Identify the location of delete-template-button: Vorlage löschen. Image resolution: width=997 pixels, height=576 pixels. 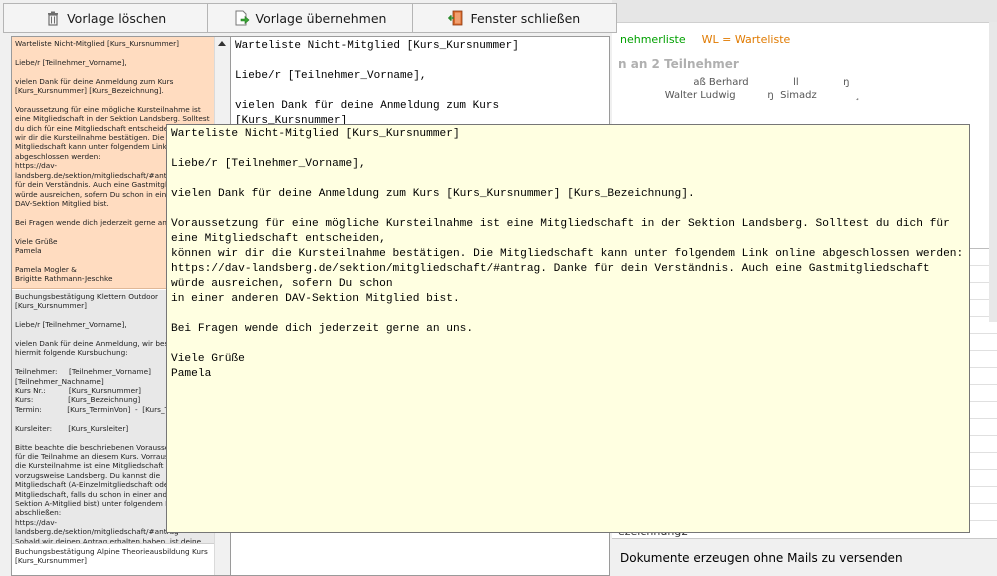
(106, 18).